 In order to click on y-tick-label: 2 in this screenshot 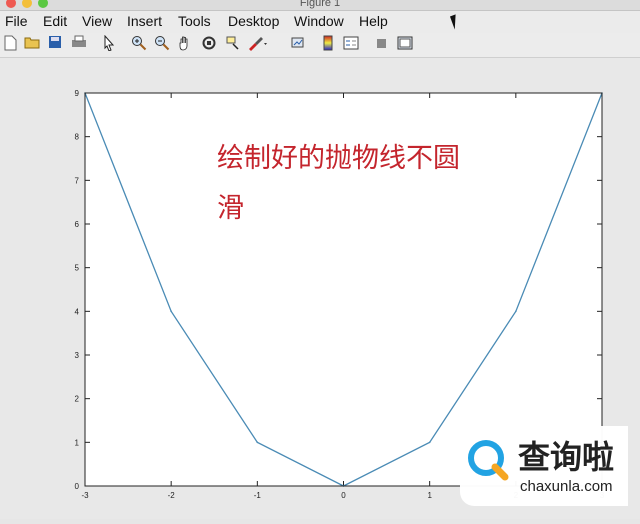, I will do `click(77, 399)`.